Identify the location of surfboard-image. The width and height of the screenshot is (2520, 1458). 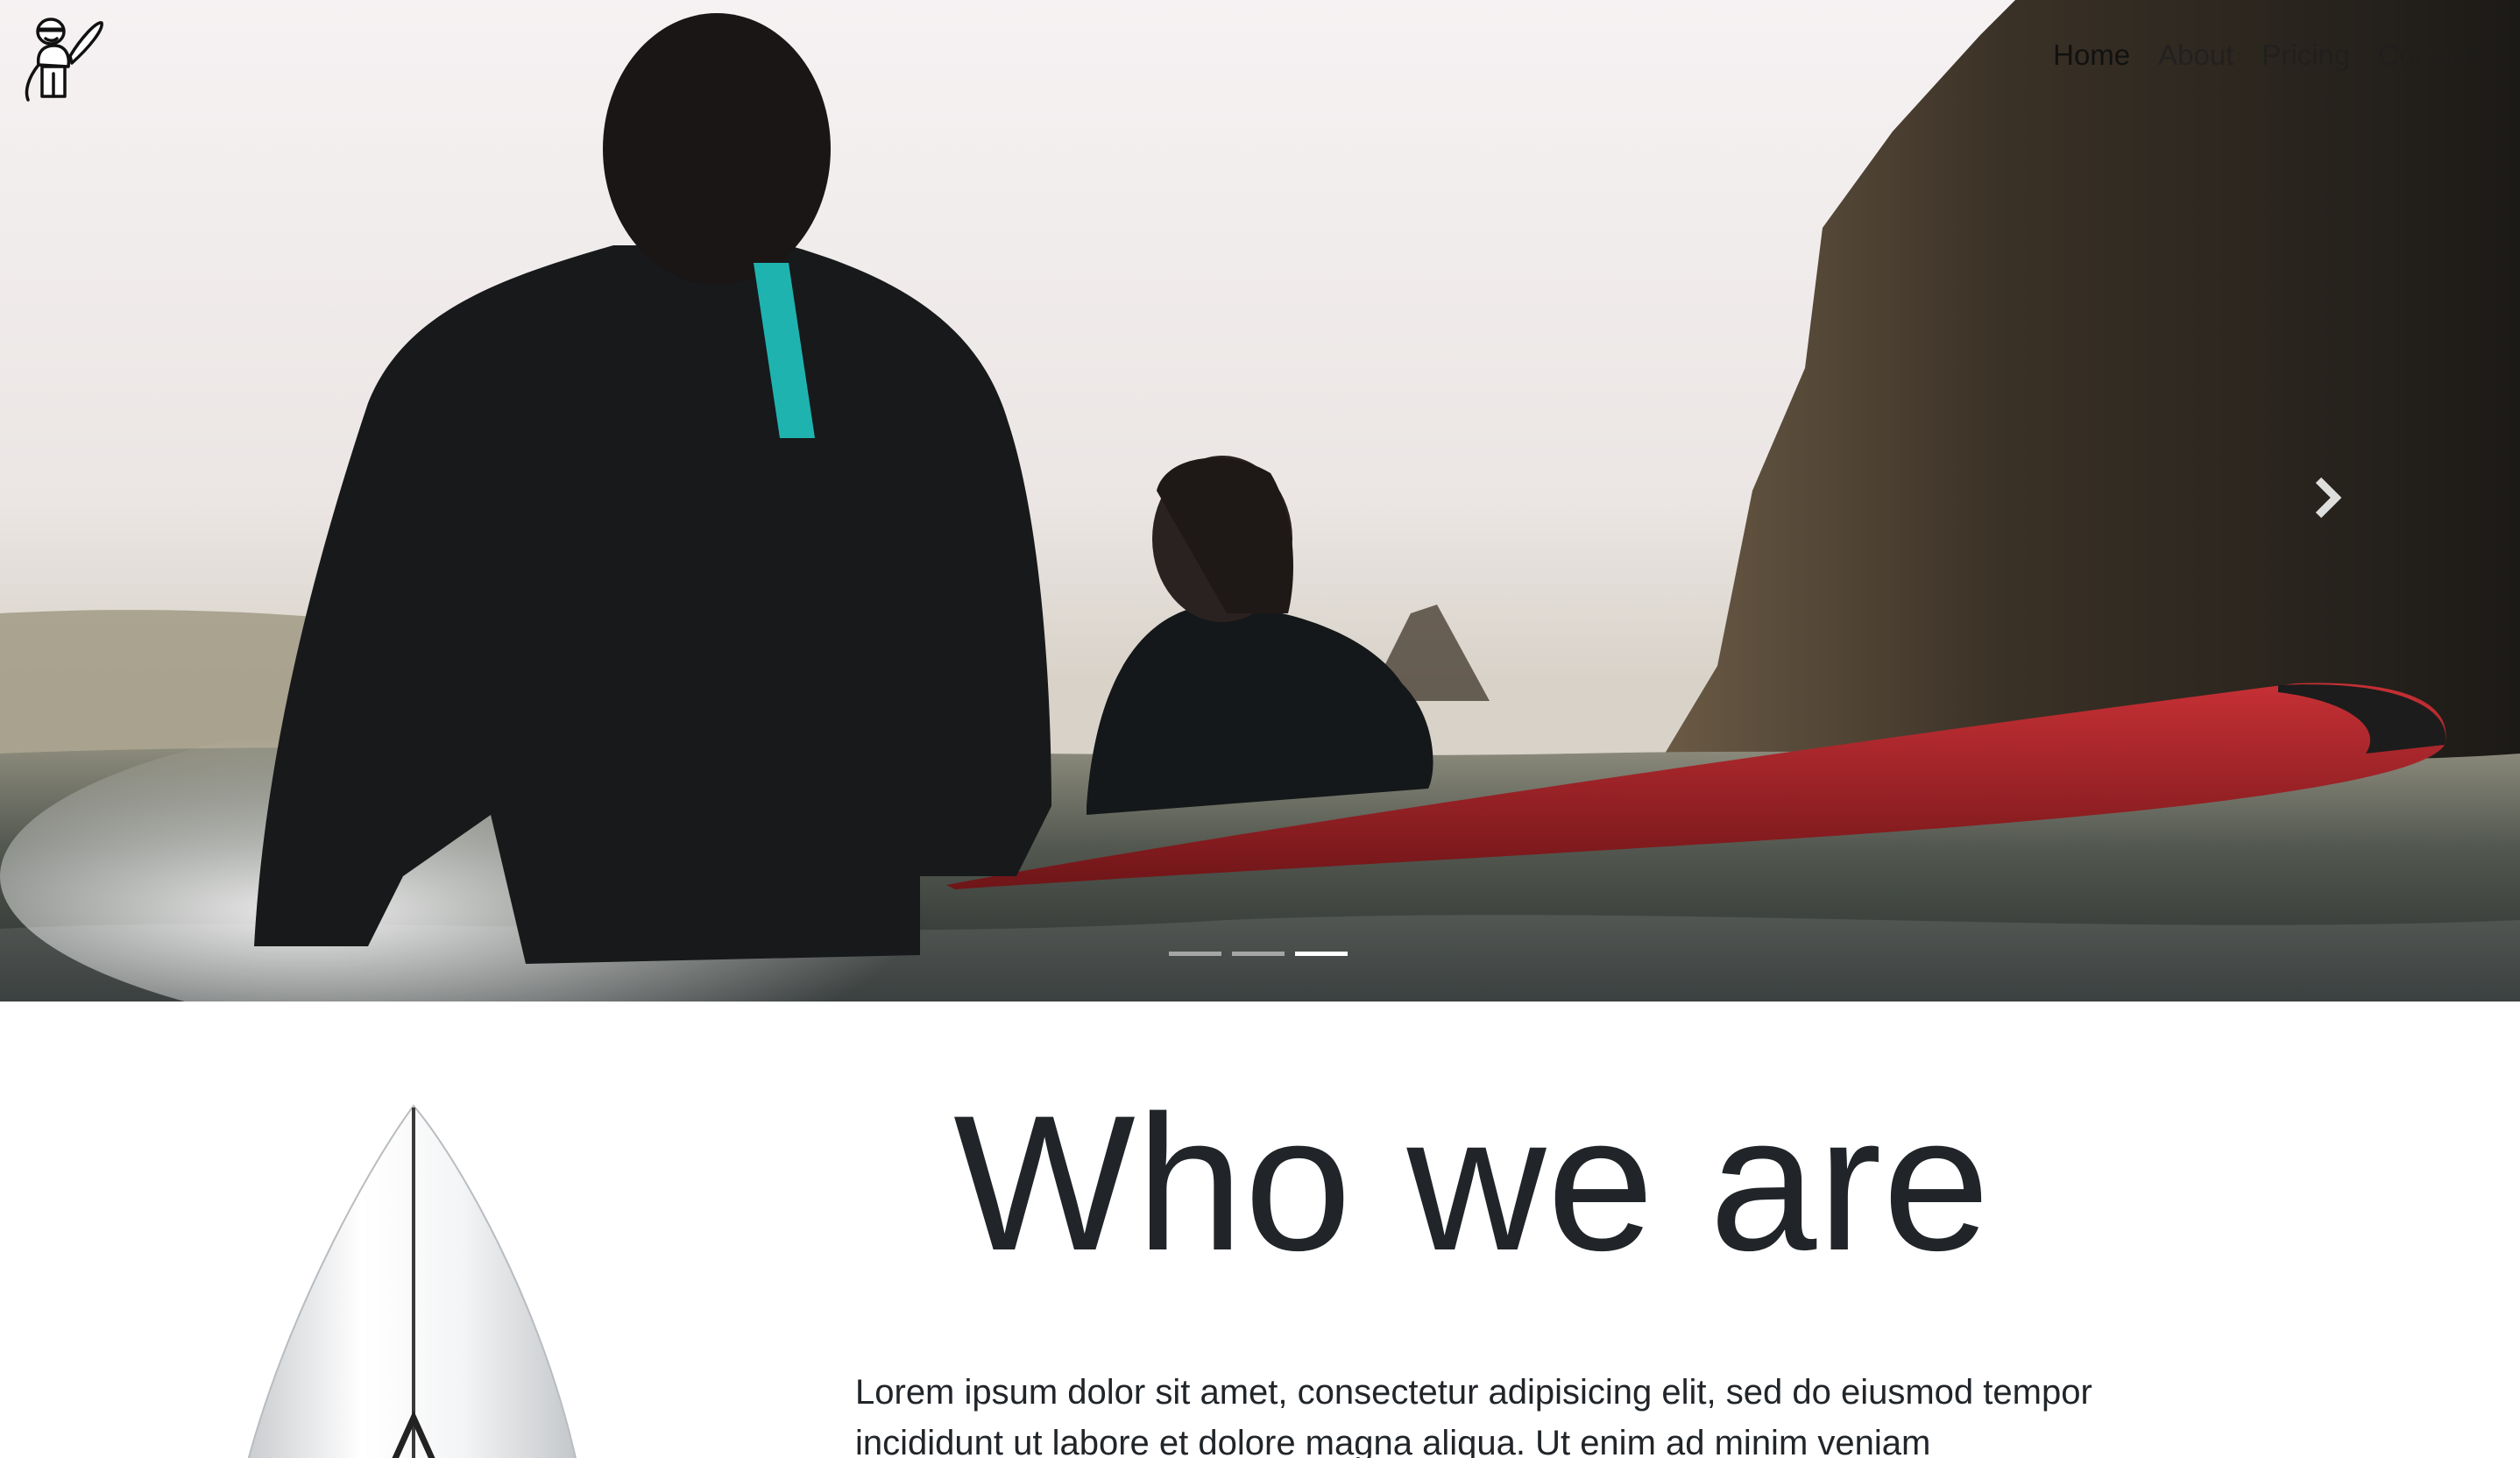
(416, 1280).